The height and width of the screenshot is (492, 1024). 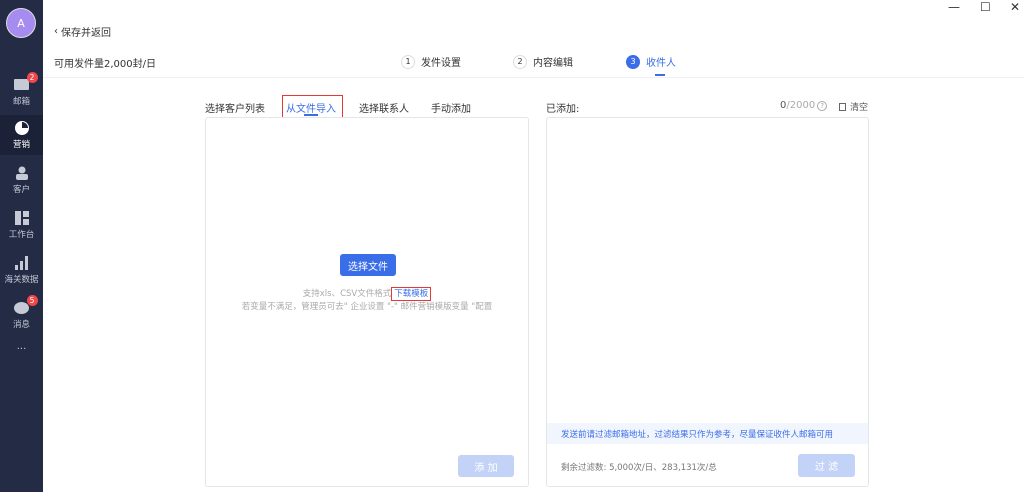 What do you see at coordinates (633, 61) in the screenshot?
I see `step-number: 3` at bounding box center [633, 61].